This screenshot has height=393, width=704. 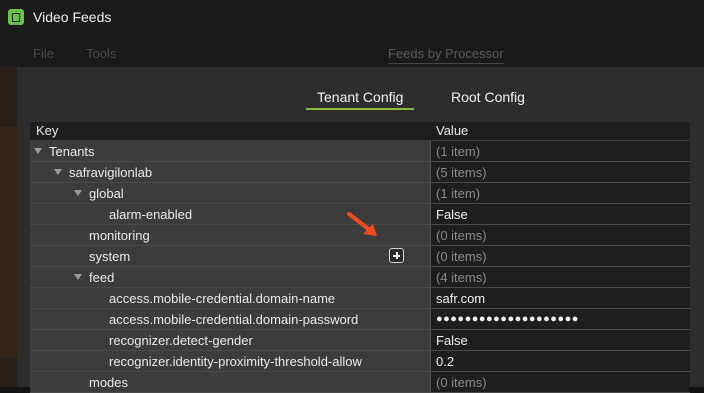 What do you see at coordinates (452, 130) in the screenshot?
I see `column-header-value: Value` at bounding box center [452, 130].